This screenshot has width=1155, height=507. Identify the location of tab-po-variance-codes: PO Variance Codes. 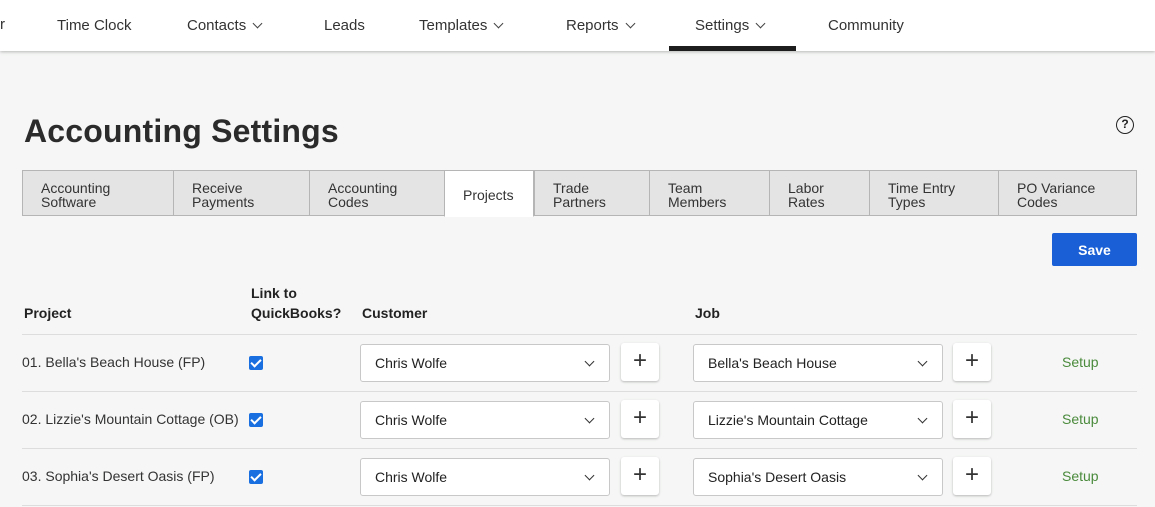
(1067, 193).